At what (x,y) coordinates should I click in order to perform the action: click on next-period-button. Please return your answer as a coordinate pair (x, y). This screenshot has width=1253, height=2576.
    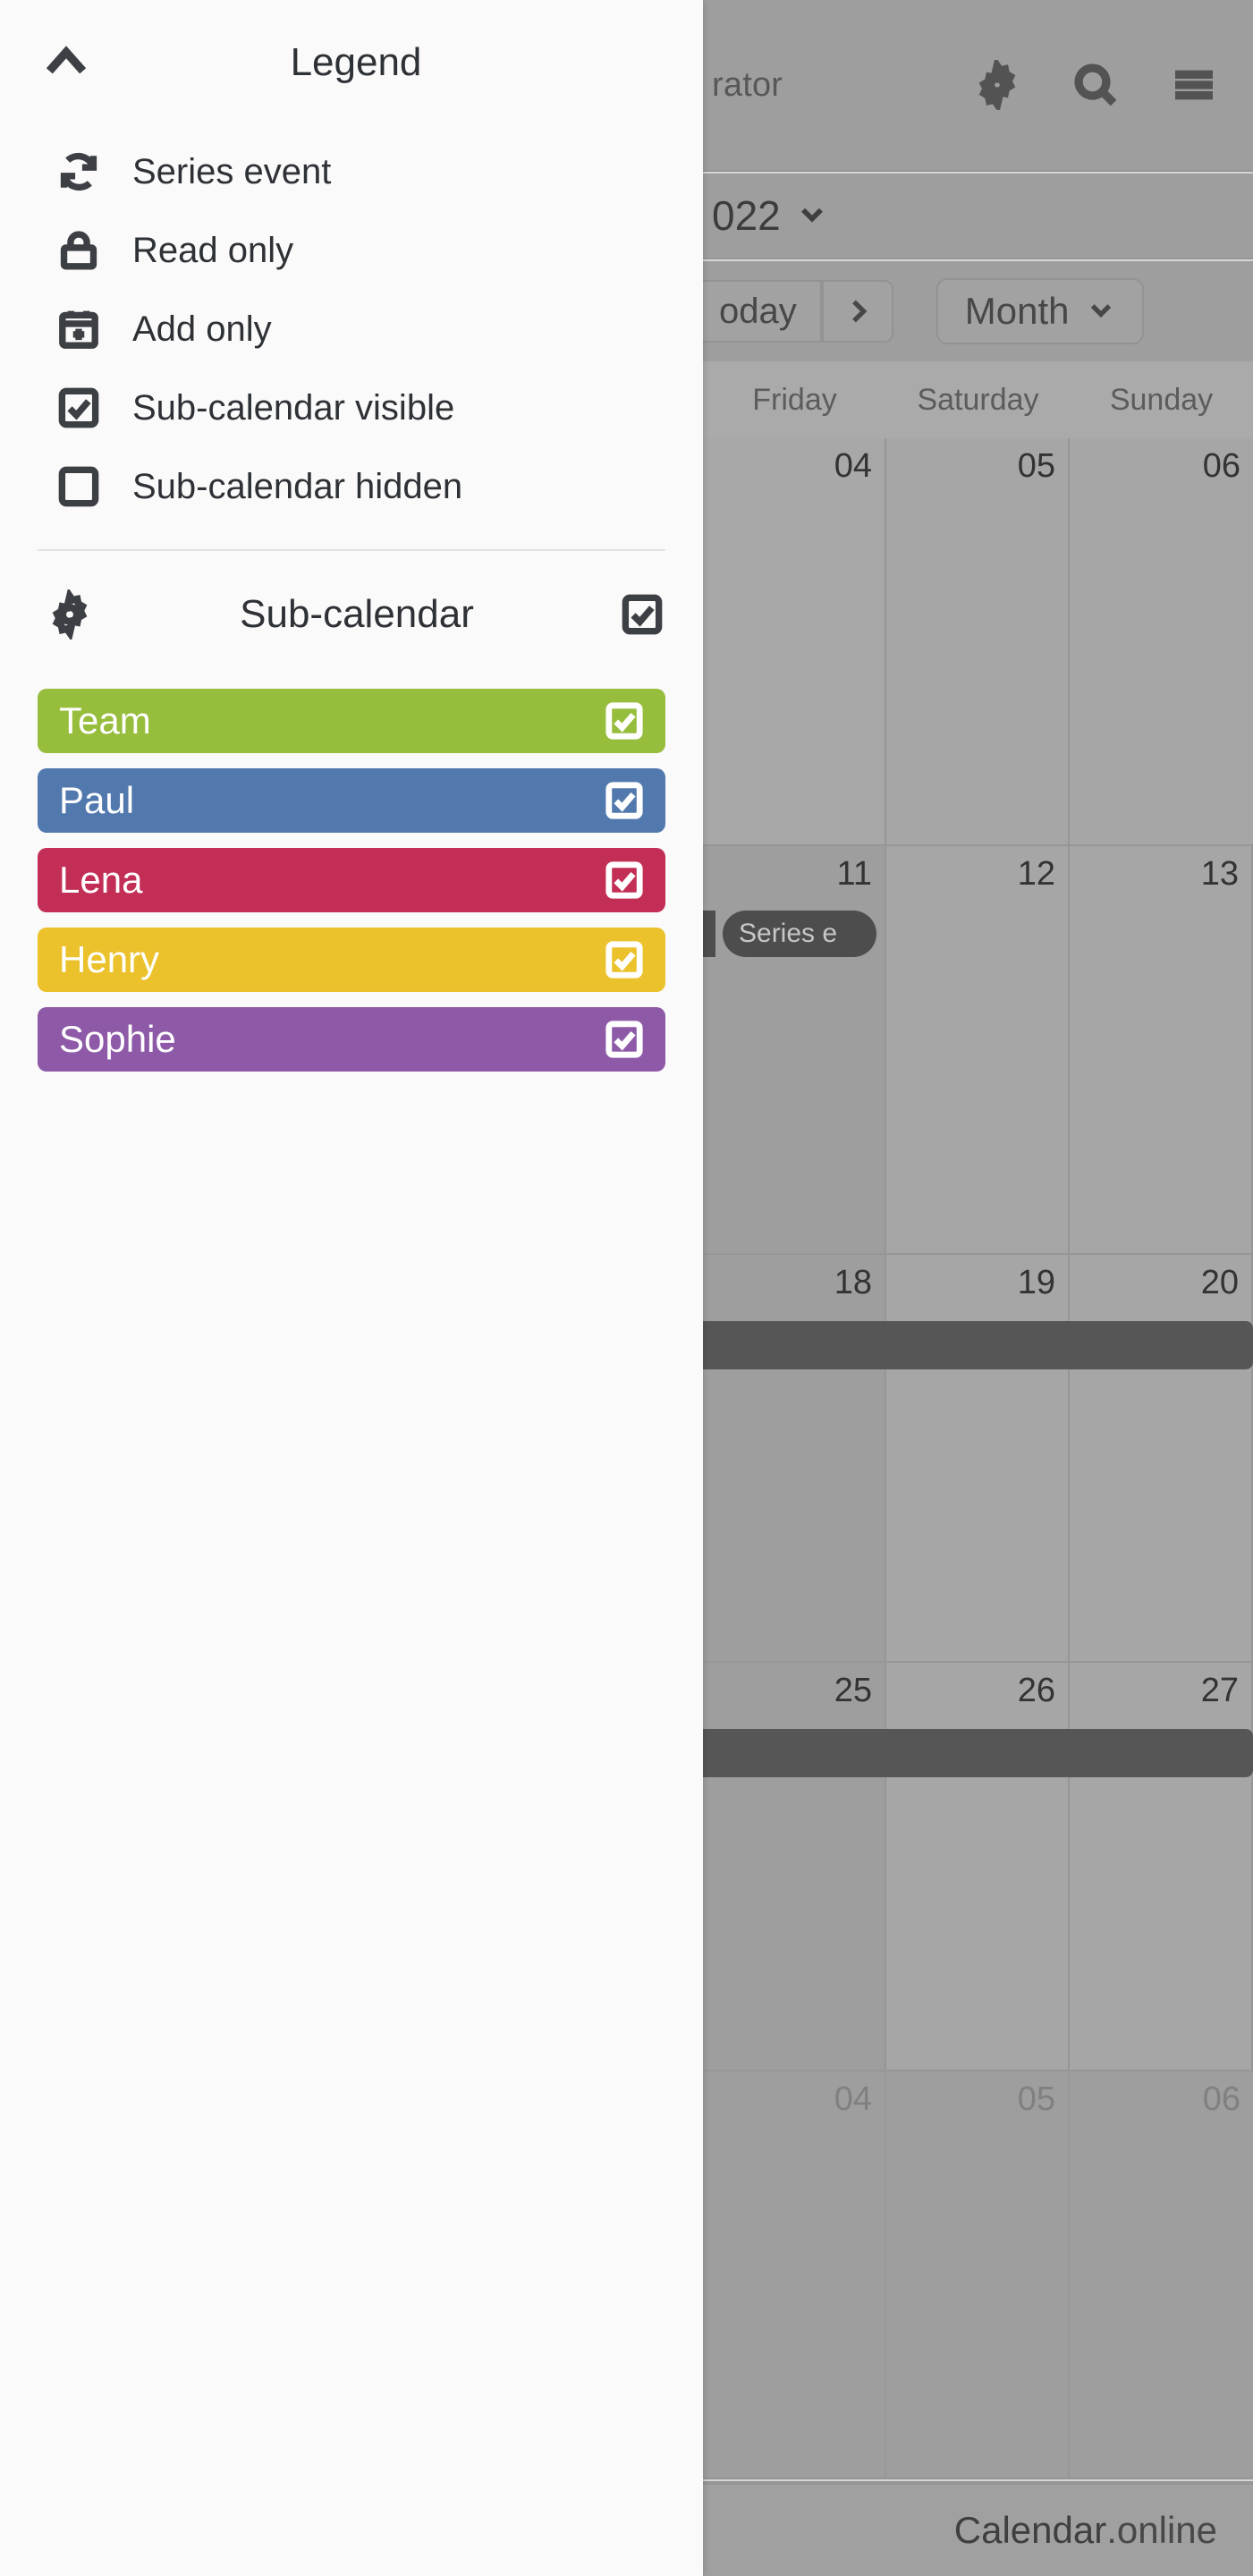
    Looking at the image, I should click on (857, 311).